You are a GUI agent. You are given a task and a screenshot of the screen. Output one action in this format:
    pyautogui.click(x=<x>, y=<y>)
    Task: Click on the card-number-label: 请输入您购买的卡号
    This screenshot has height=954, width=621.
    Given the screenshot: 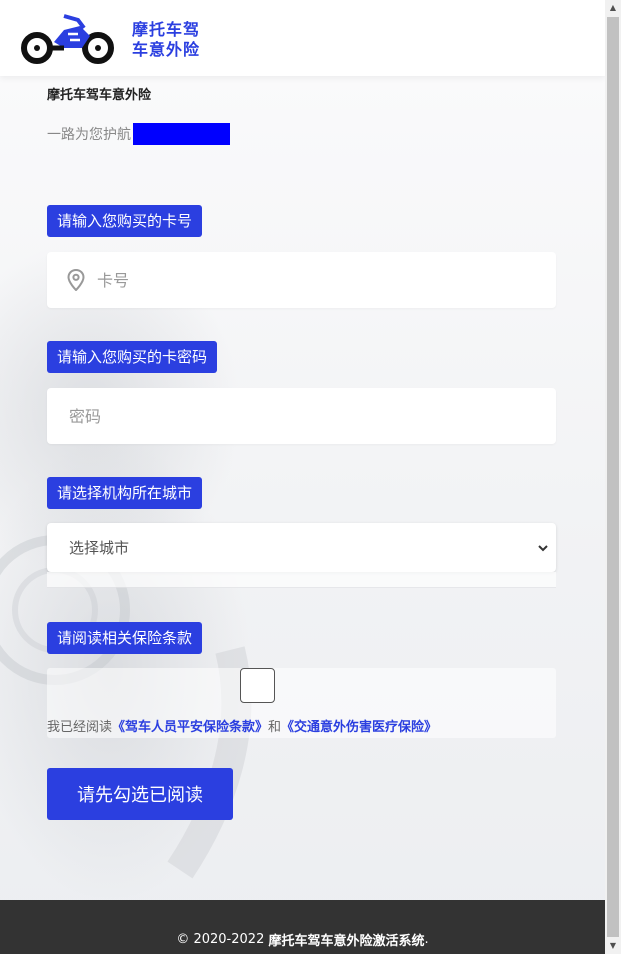 What is the action you would take?
    pyautogui.click(x=125, y=221)
    